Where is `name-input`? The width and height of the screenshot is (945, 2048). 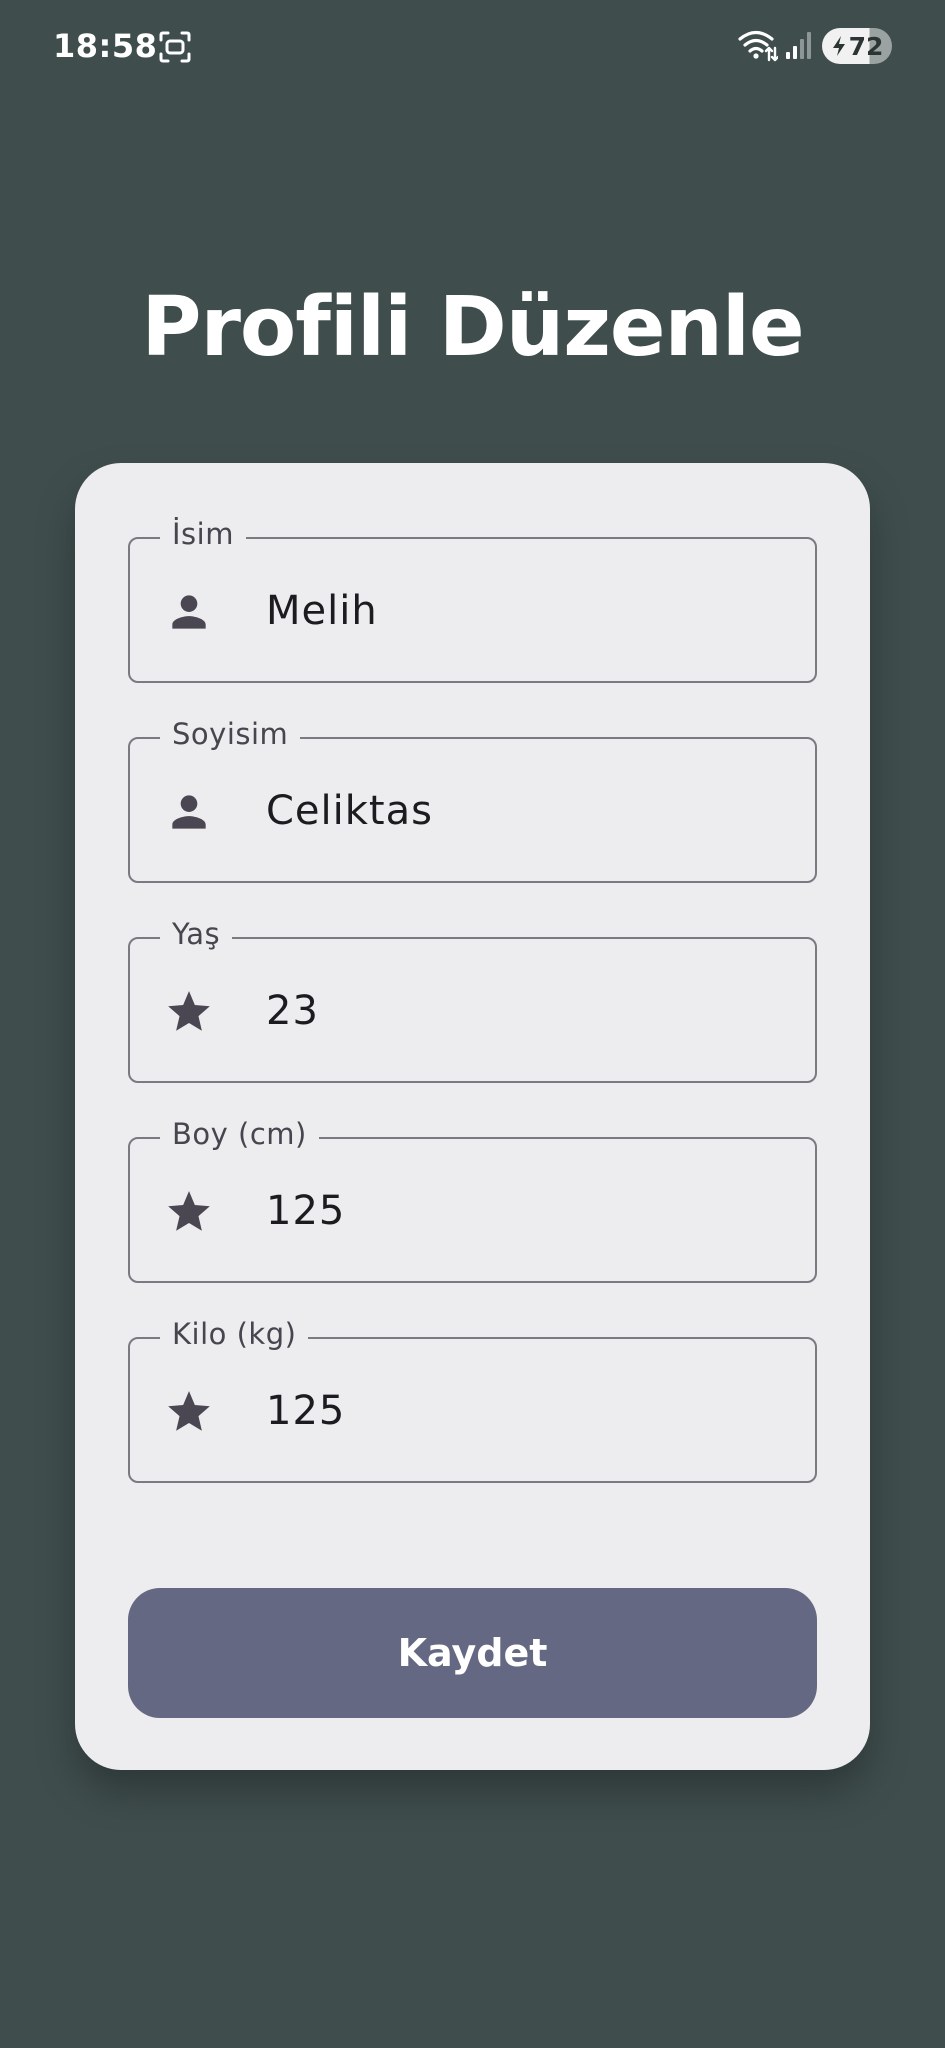 name-input is located at coordinates (526, 611).